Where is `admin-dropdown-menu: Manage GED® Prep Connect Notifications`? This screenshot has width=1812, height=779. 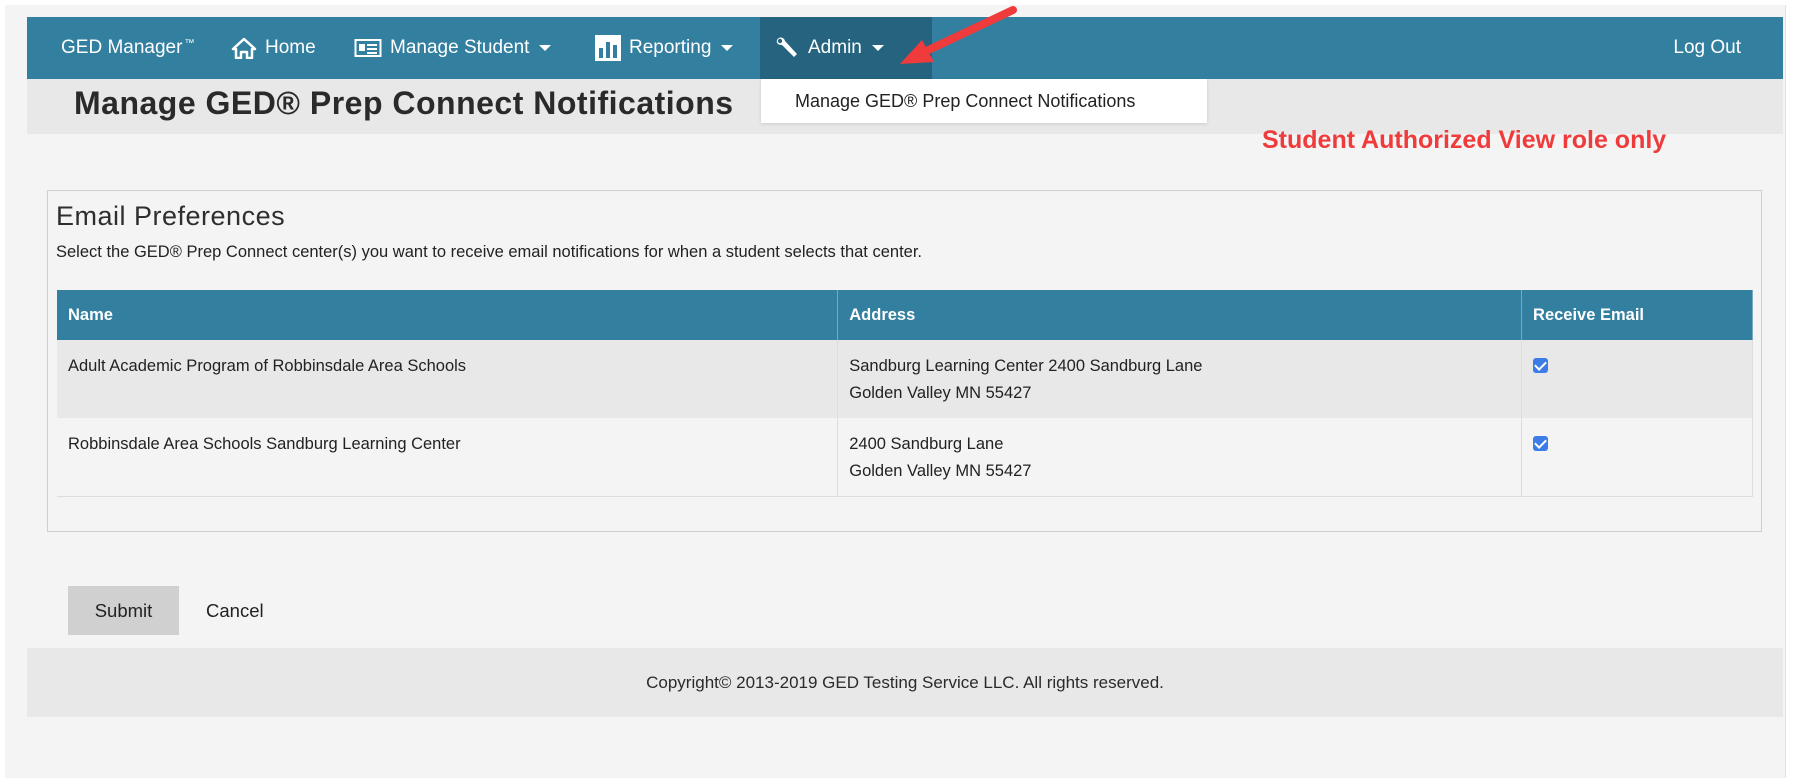 admin-dropdown-menu: Manage GED® Prep Connect Notifications is located at coordinates (984, 101).